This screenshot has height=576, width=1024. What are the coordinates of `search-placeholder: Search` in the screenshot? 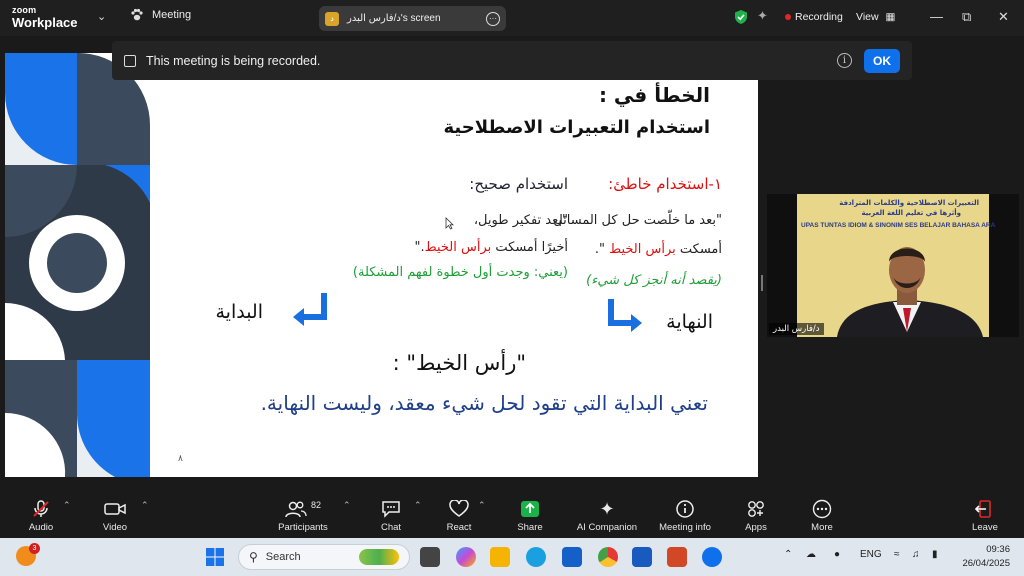 It's located at (283, 557).